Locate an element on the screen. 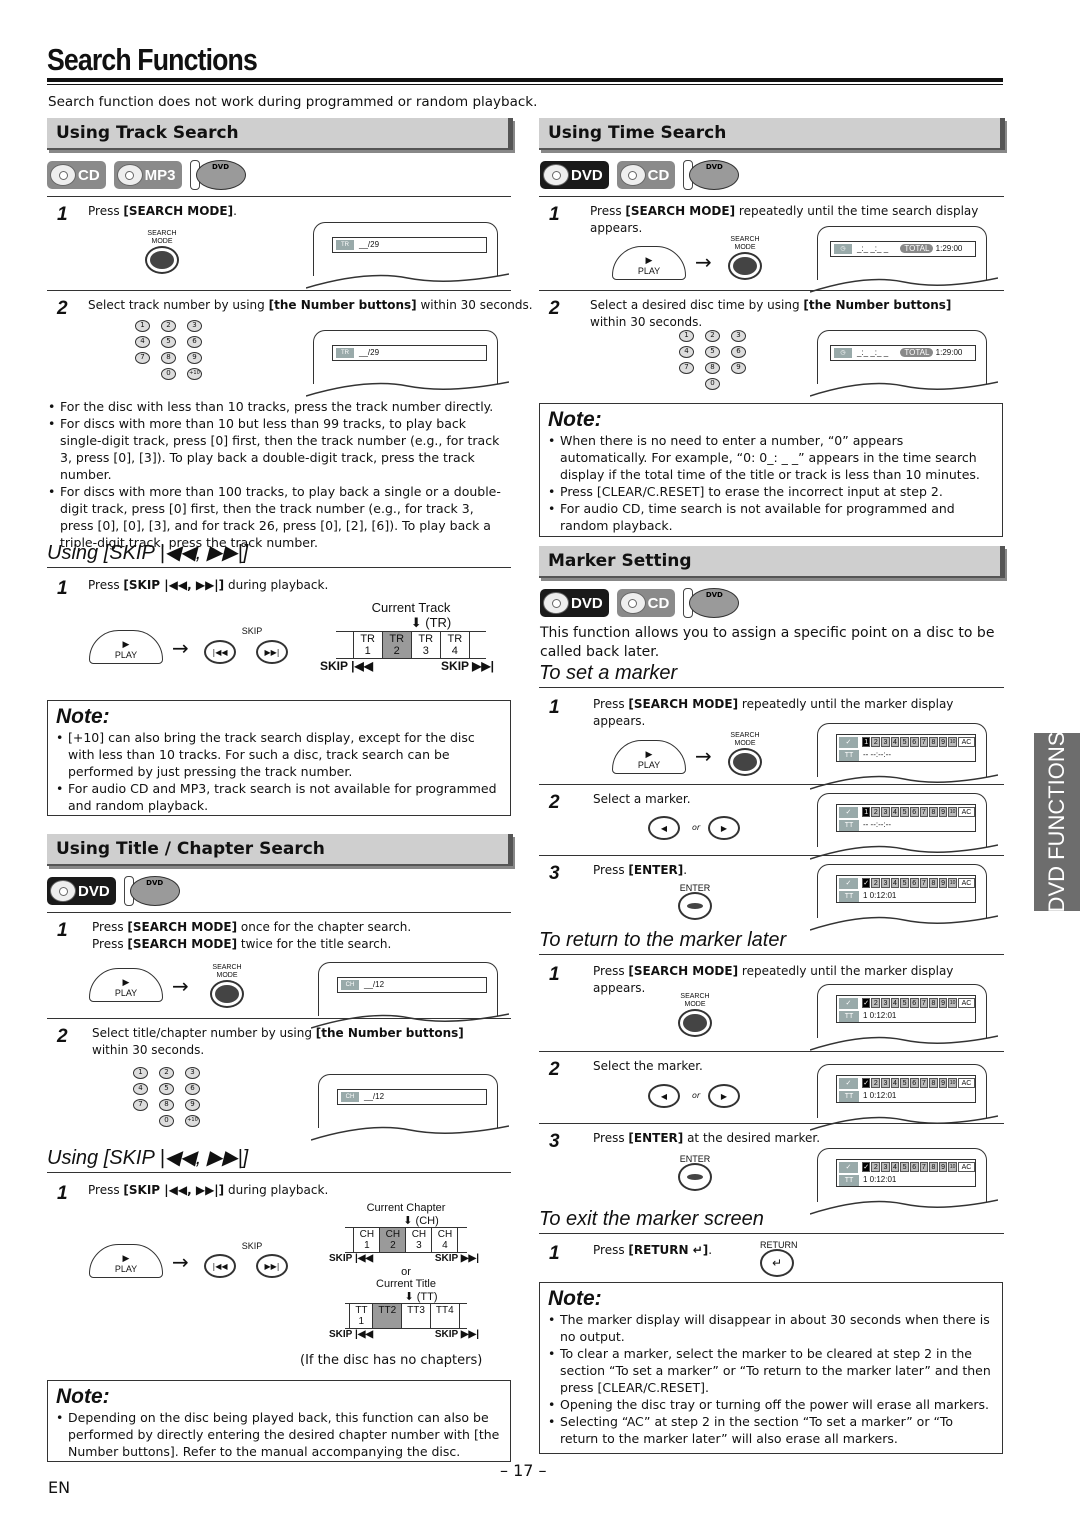  return-button: RETURN ↵ is located at coordinates (779, 1259).